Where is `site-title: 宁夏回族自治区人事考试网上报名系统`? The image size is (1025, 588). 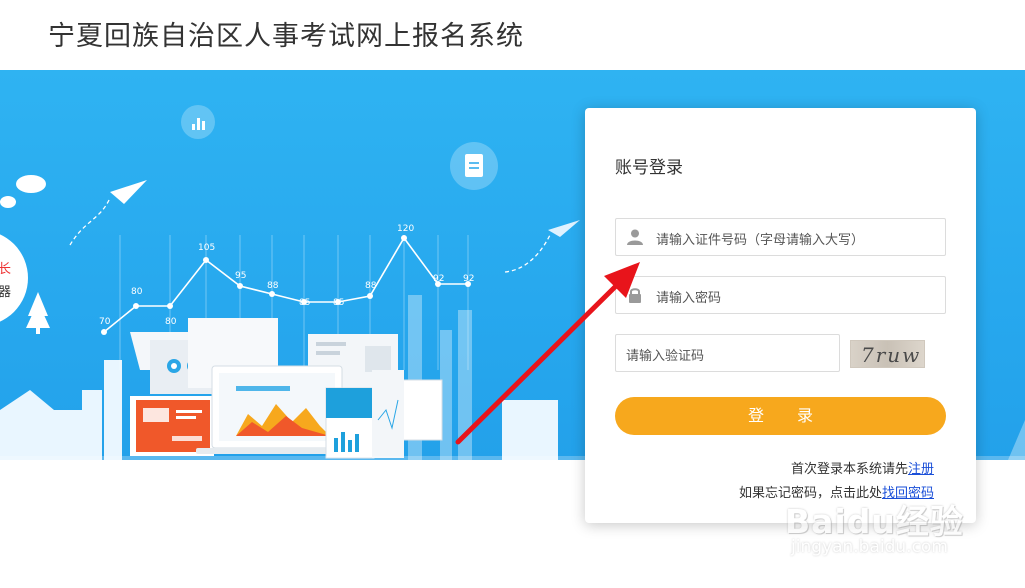 site-title: 宁夏回族自治区人事考试网上报名系统 is located at coordinates (286, 36).